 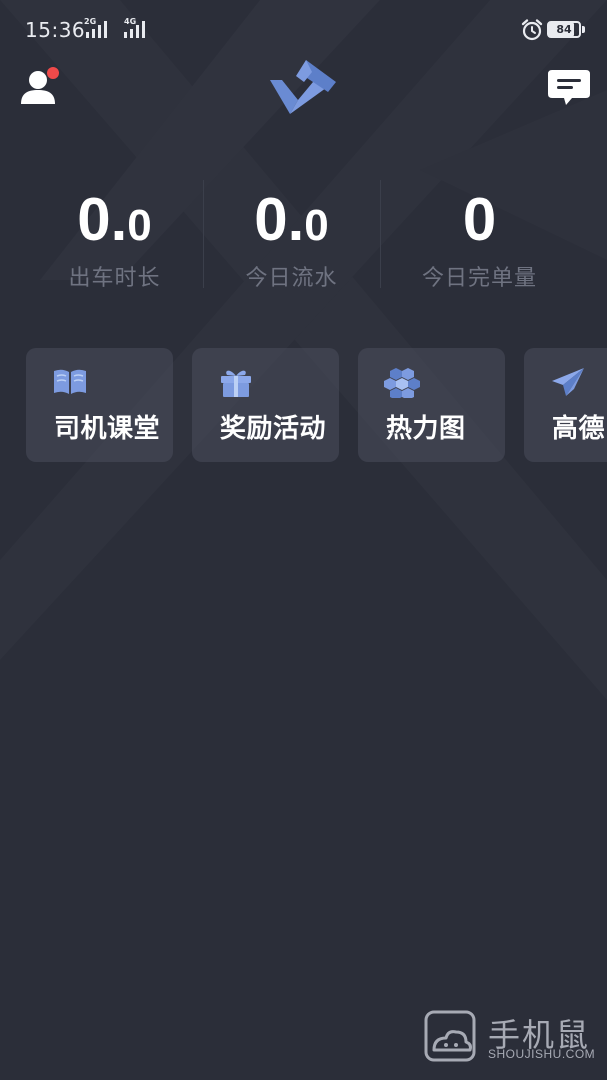 I want to click on status-time: 15:36, so click(x=55, y=30).